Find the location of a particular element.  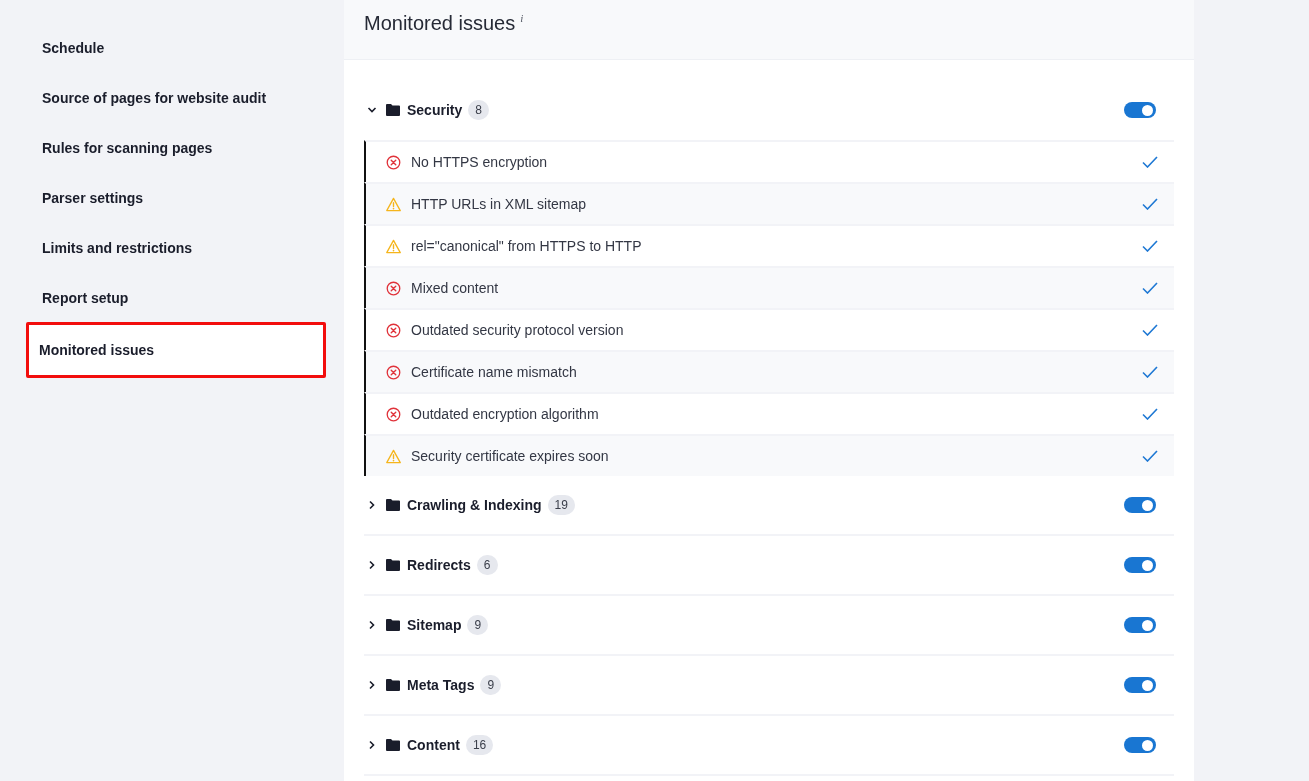

group-name: Crawling & Indexing is located at coordinates (474, 505).